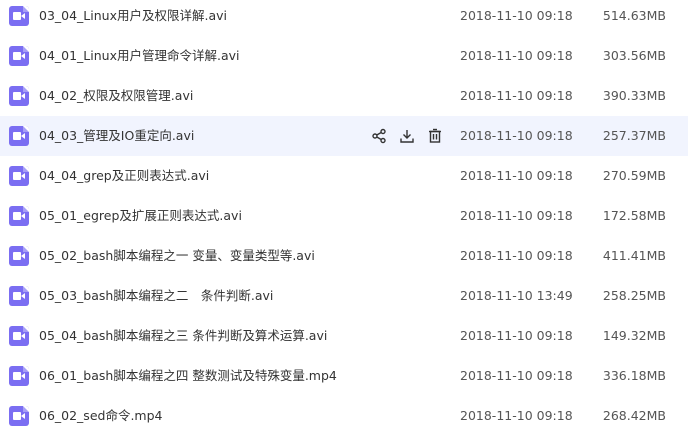  What do you see at coordinates (116, 96) in the screenshot?
I see `file-name: 04_02_权限及权限管理.avi` at bounding box center [116, 96].